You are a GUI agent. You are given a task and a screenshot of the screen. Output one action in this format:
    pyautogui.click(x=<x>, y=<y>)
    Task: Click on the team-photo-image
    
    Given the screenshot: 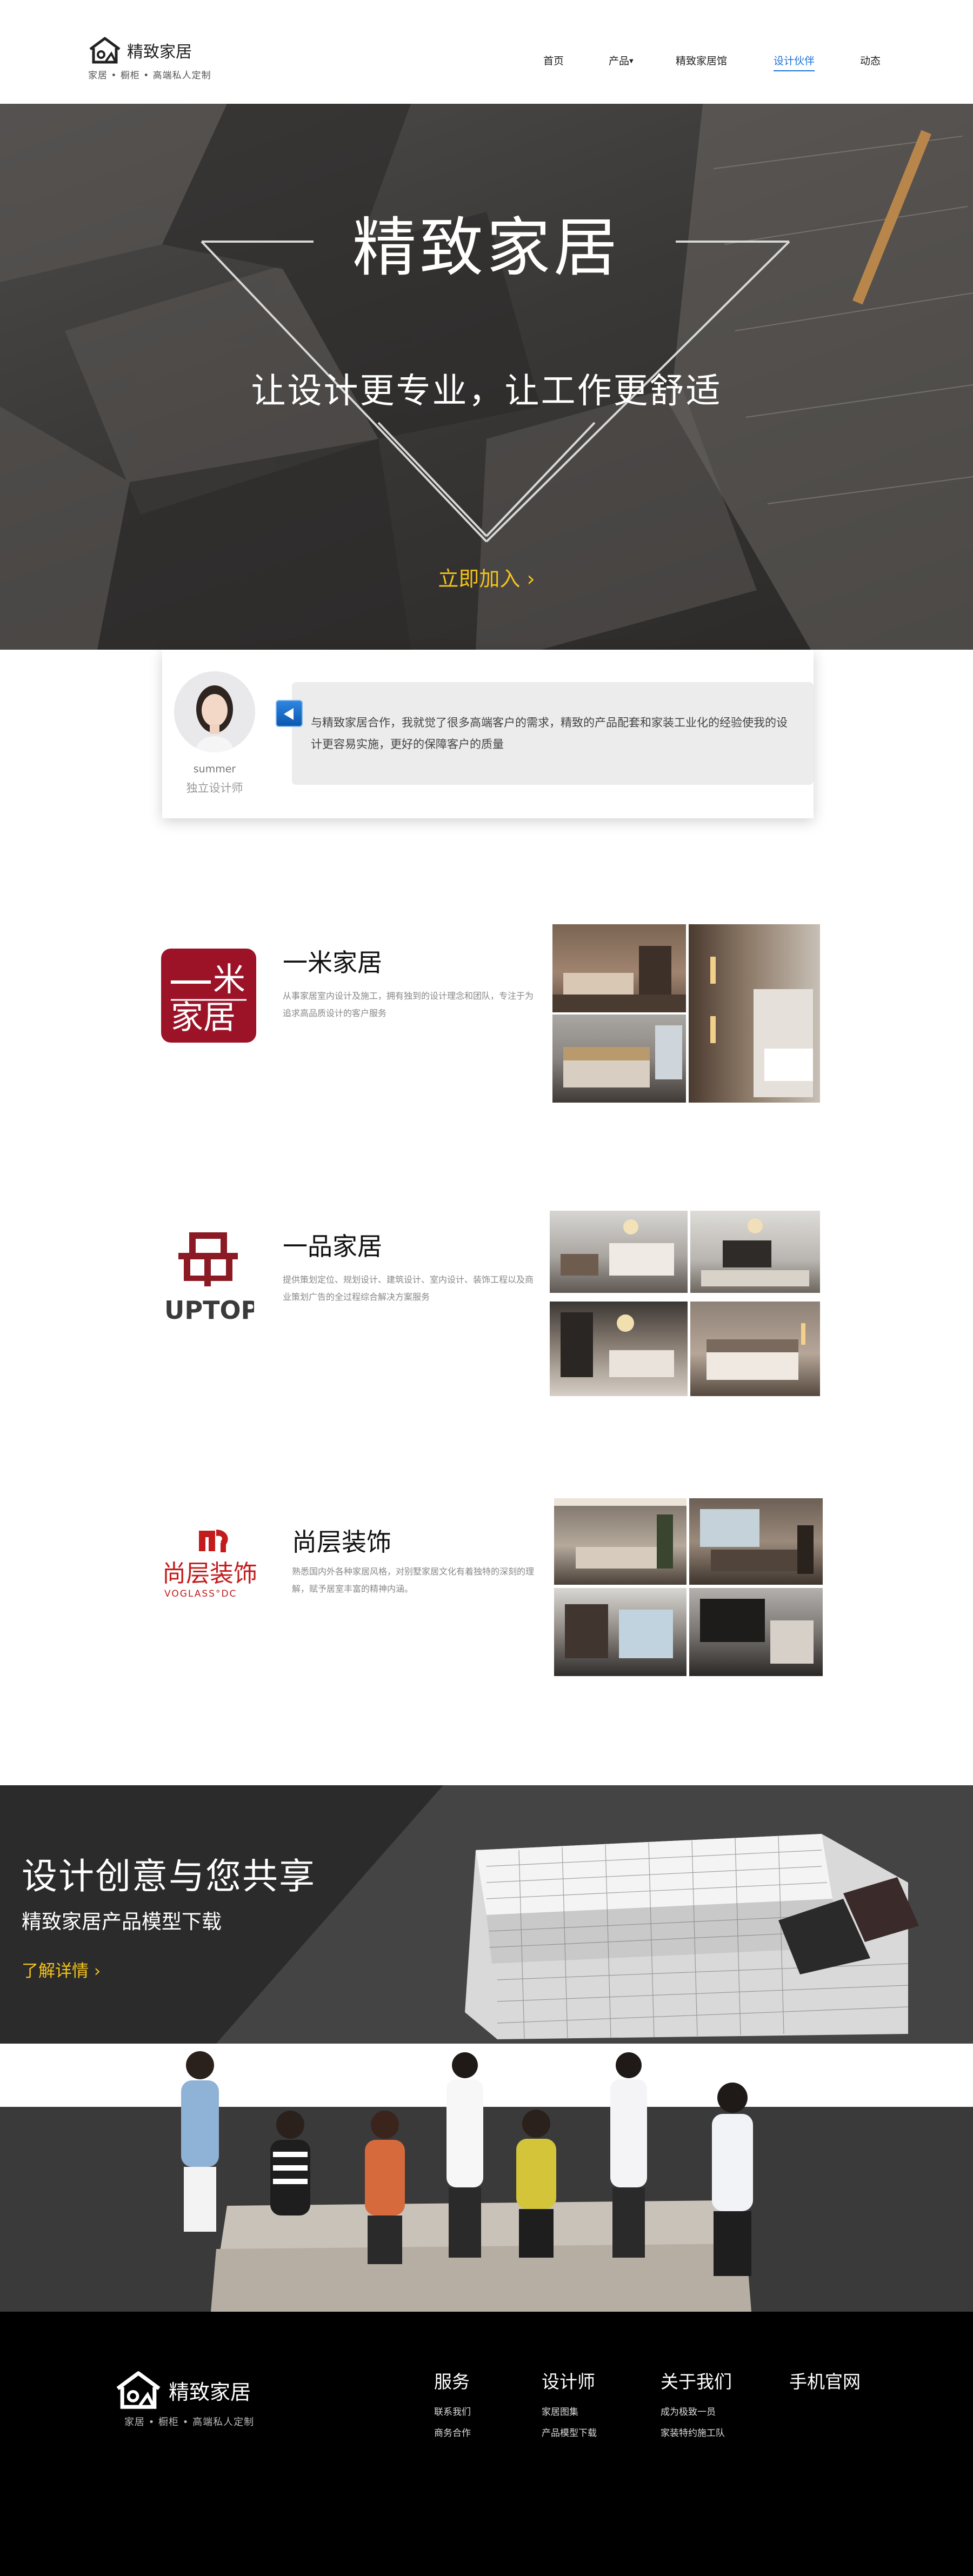 What is the action you would take?
    pyautogui.click(x=467, y=2181)
    